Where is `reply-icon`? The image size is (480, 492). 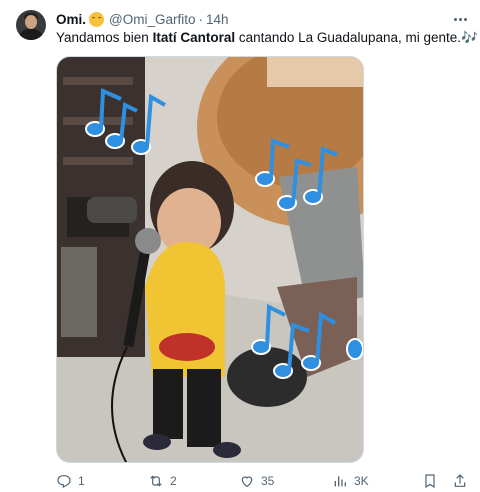 reply-icon is located at coordinates (64, 482).